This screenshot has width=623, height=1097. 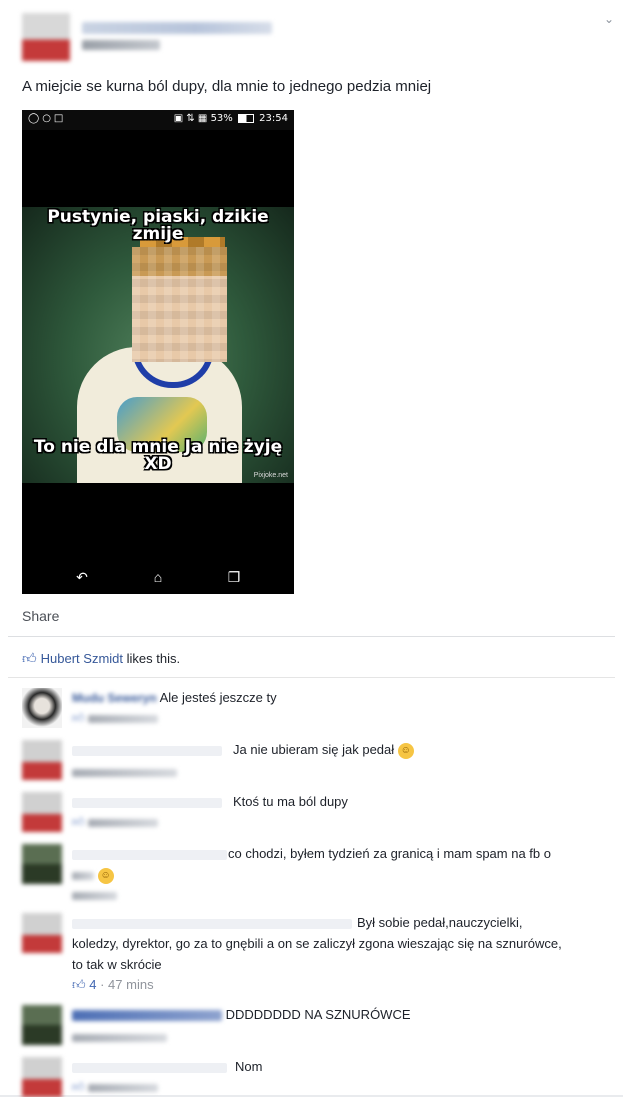 I want to click on comment-meta: 👍︎ 4 · 47 mins, so click(x=113, y=985).